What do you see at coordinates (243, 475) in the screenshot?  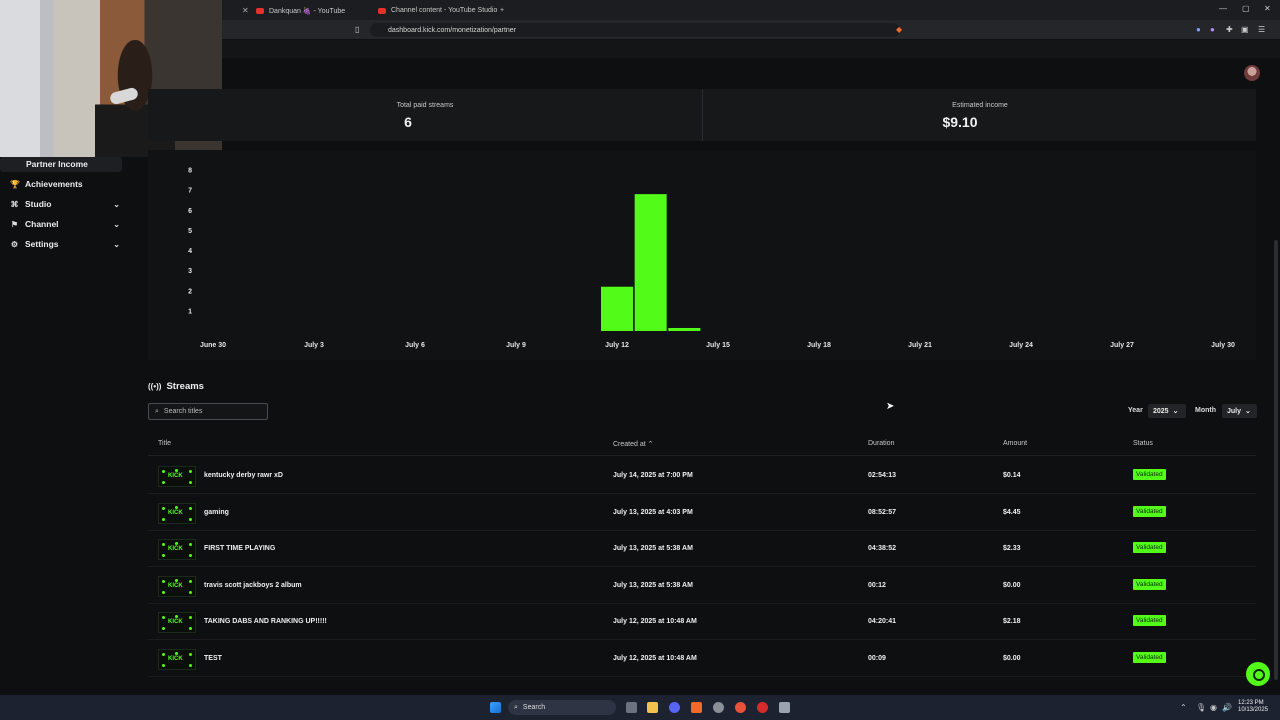 I see `stream-title: kentucky derby rawr xD` at bounding box center [243, 475].